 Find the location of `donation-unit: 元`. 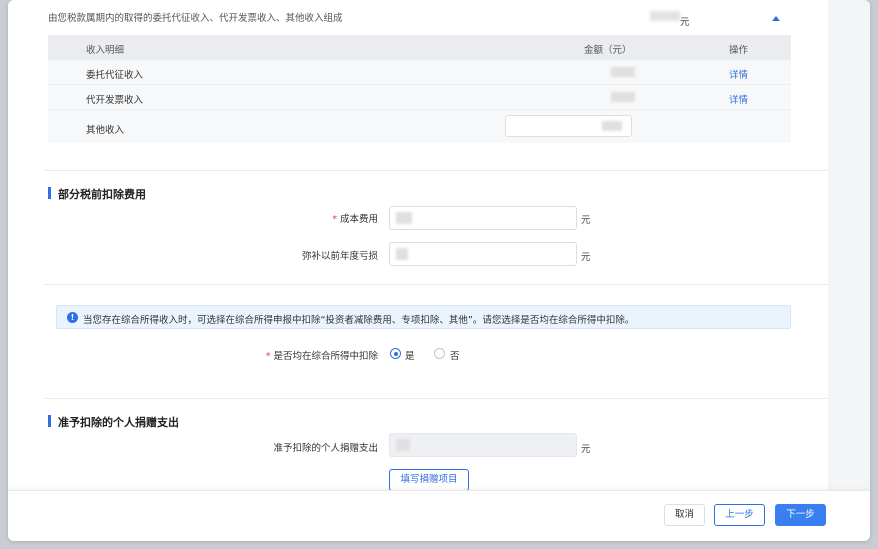

donation-unit: 元 is located at coordinates (586, 449).